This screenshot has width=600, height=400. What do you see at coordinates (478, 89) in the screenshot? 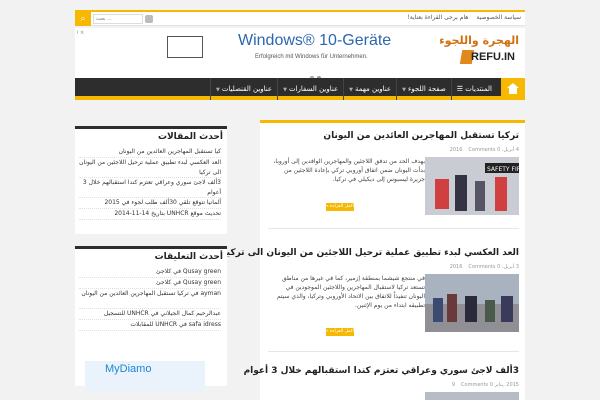
I see `nav-label: المنتديات` at bounding box center [478, 89].